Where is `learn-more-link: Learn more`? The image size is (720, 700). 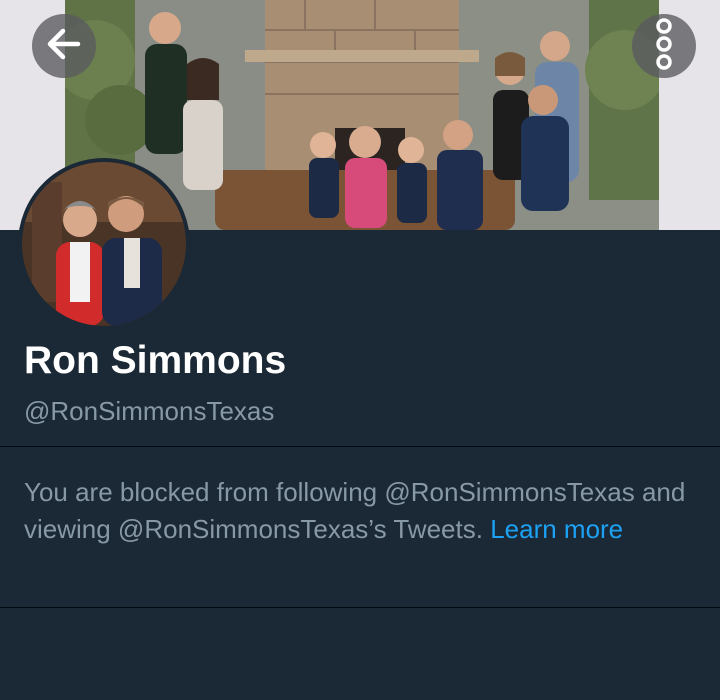
learn-more-link: Learn more is located at coordinates (556, 529).